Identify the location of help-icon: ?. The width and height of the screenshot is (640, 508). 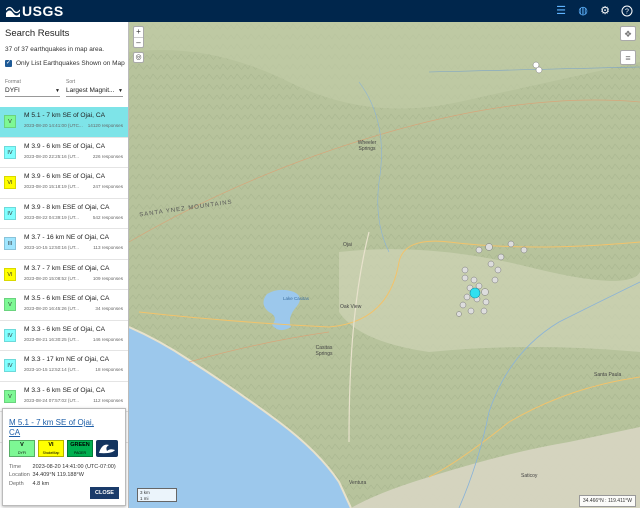
(627, 11).